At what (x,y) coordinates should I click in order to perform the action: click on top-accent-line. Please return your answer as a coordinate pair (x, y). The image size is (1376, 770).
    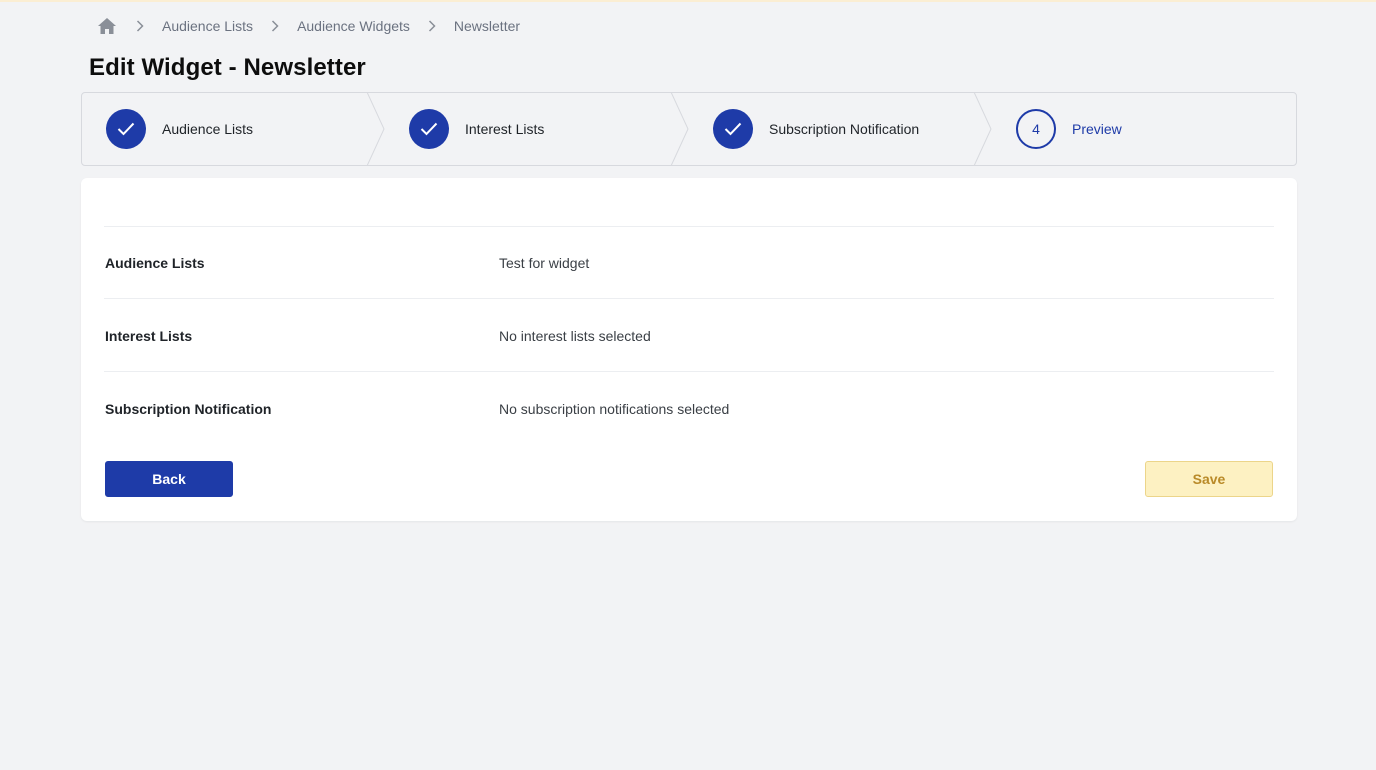
    Looking at the image, I should click on (688, 1).